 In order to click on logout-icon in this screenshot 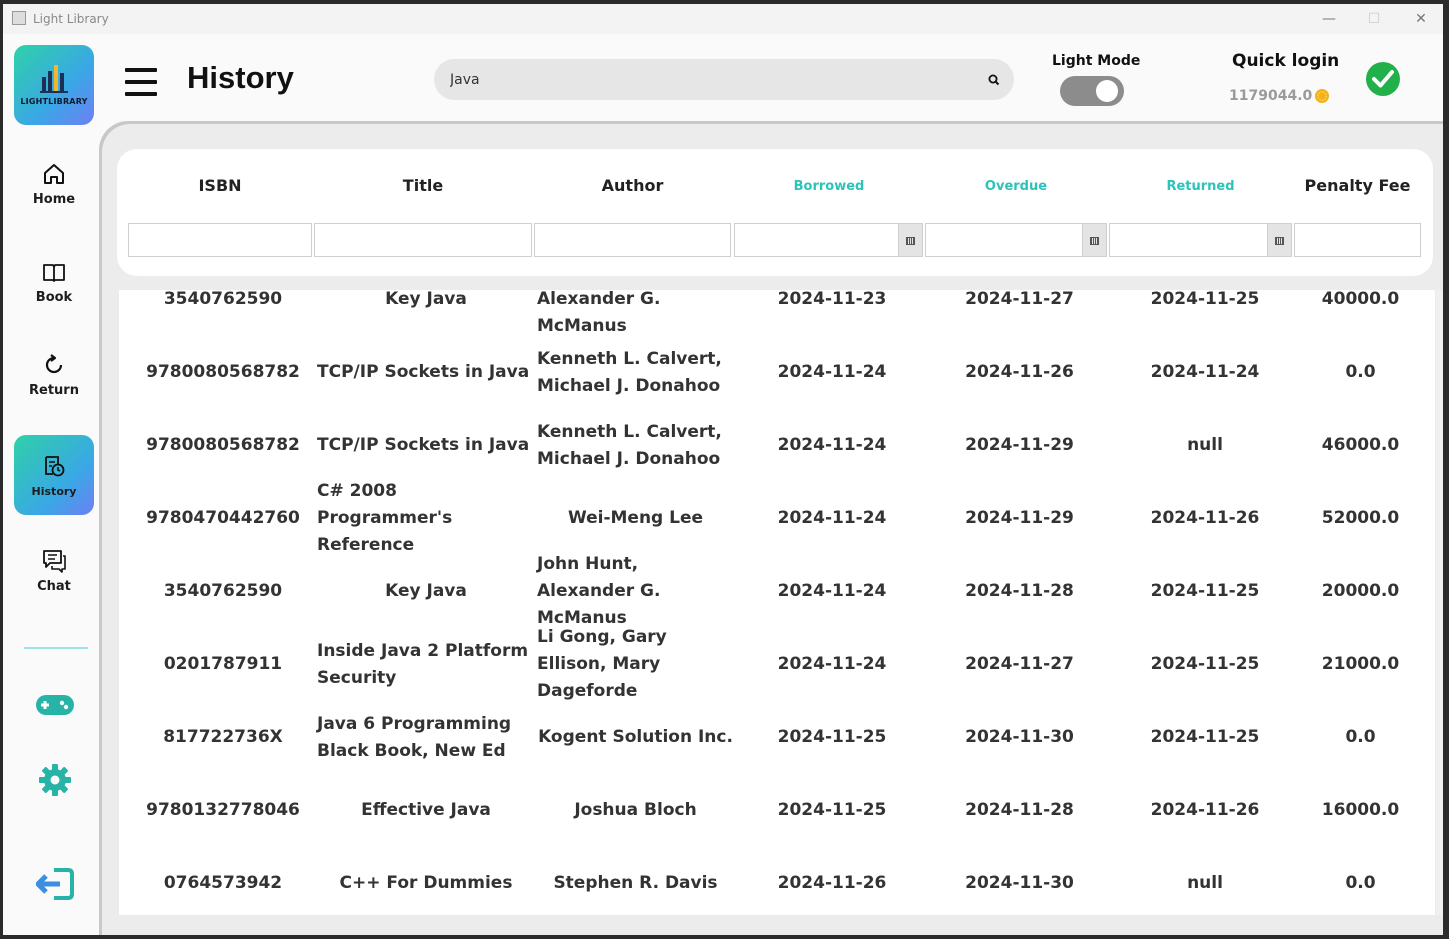, I will do `click(55, 884)`.